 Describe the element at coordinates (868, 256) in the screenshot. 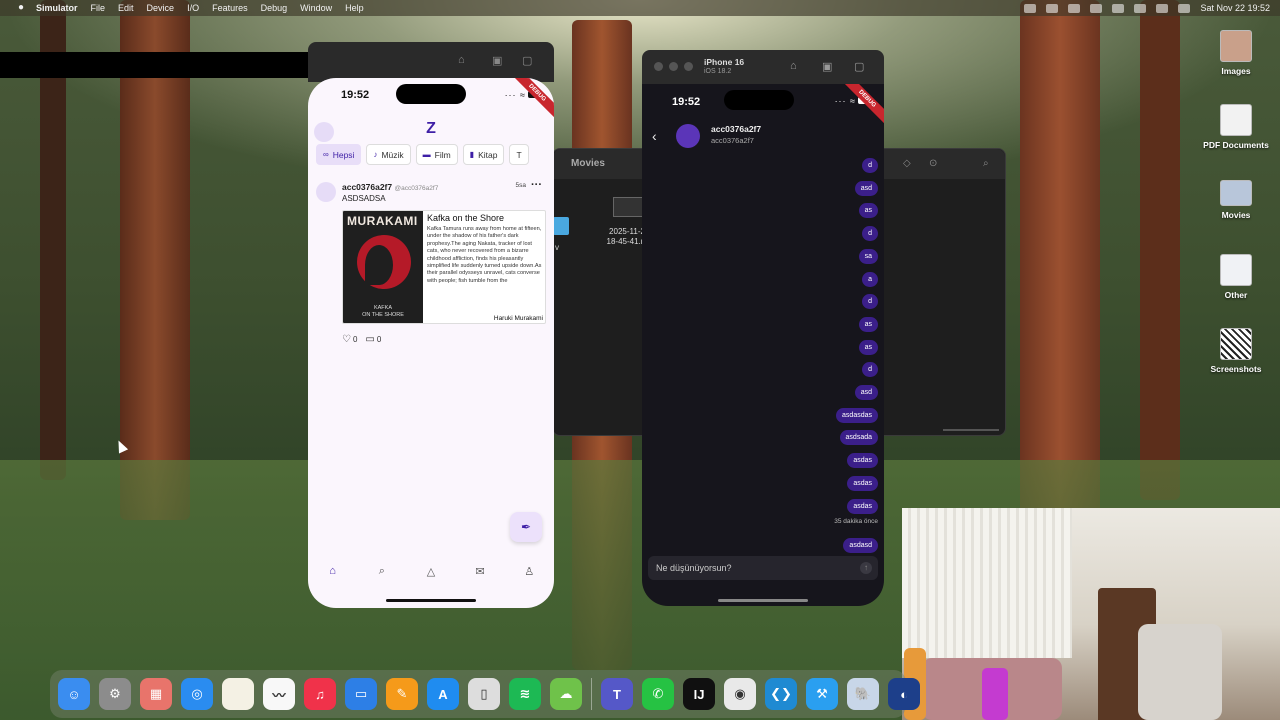

I see `message-bubble: sa` at that location.